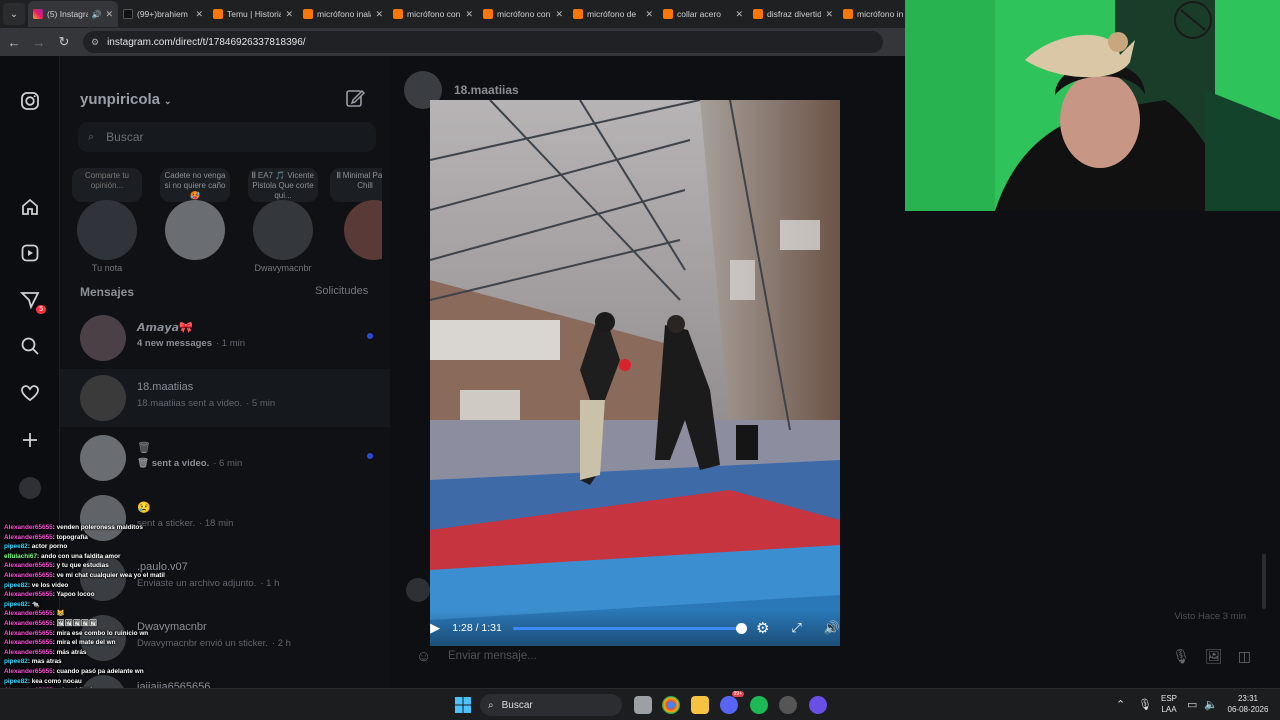 The height and width of the screenshot is (720, 1280). What do you see at coordinates (788, 705) in the screenshot?
I see `steam-icon` at bounding box center [788, 705].